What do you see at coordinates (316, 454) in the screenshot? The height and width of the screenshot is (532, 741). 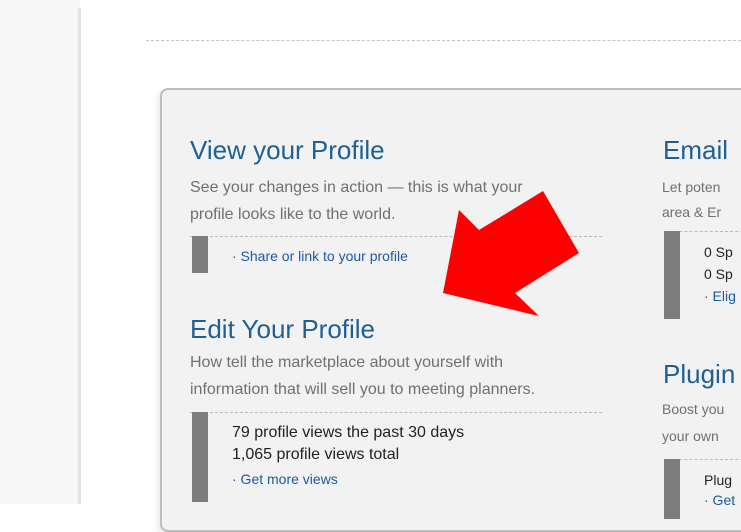 I see `profile-views-total: 1,065 profile views total` at bounding box center [316, 454].